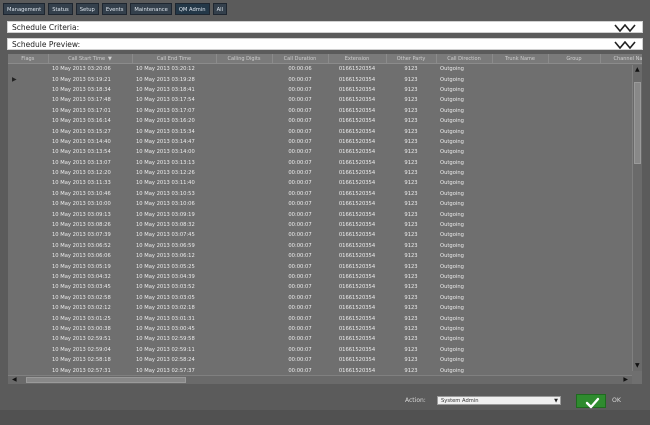 This screenshot has height=425, width=650. I want to click on table-cell: 10 May 2013 03:20:12, so click(165, 69).